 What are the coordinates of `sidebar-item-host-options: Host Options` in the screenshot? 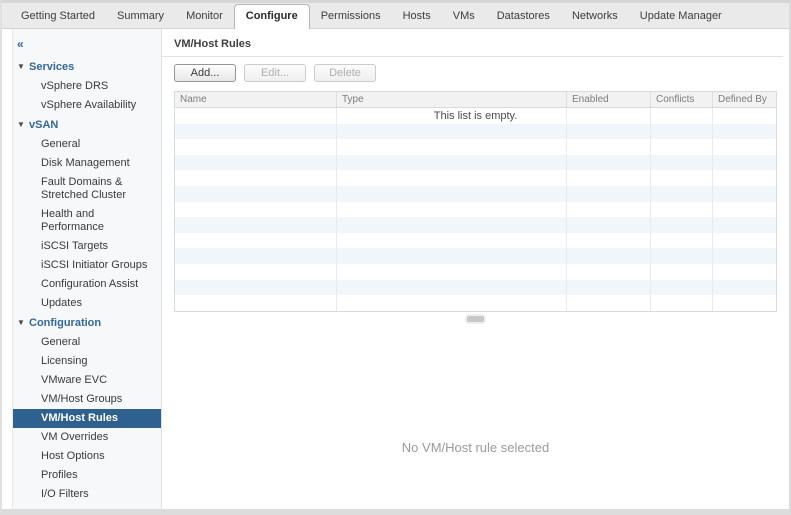 It's located at (87, 456).